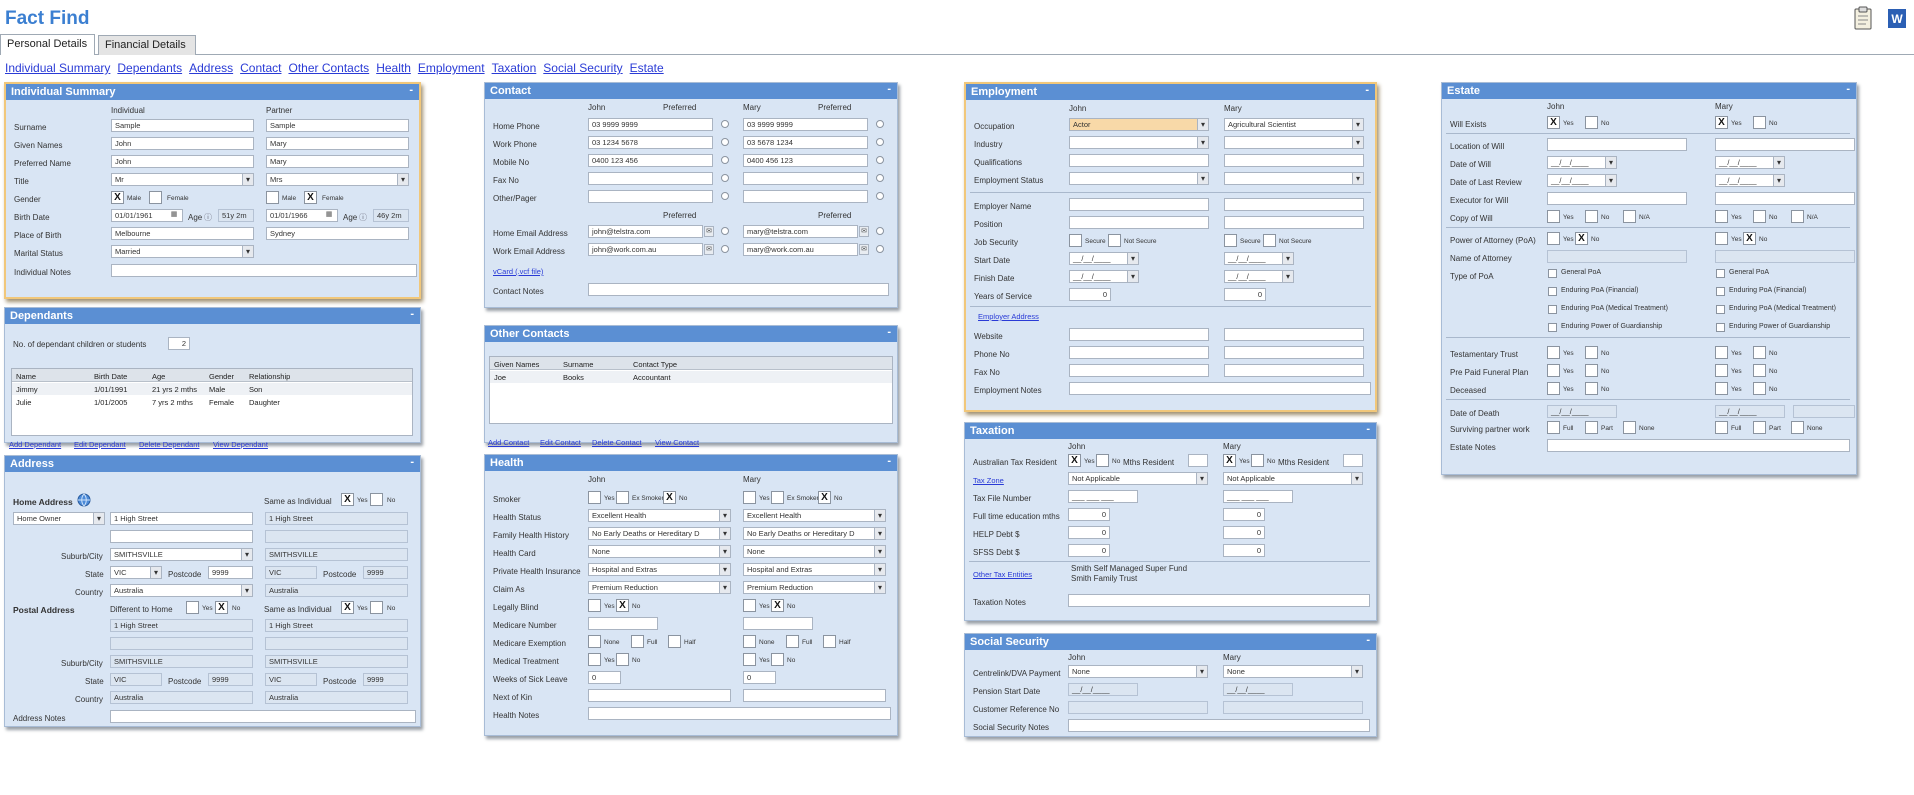 The height and width of the screenshot is (795, 1914). What do you see at coordinates (272, 197) in the screenshot?
I see `partner-gender-male-checkbox` at bounding box center [272, 197].